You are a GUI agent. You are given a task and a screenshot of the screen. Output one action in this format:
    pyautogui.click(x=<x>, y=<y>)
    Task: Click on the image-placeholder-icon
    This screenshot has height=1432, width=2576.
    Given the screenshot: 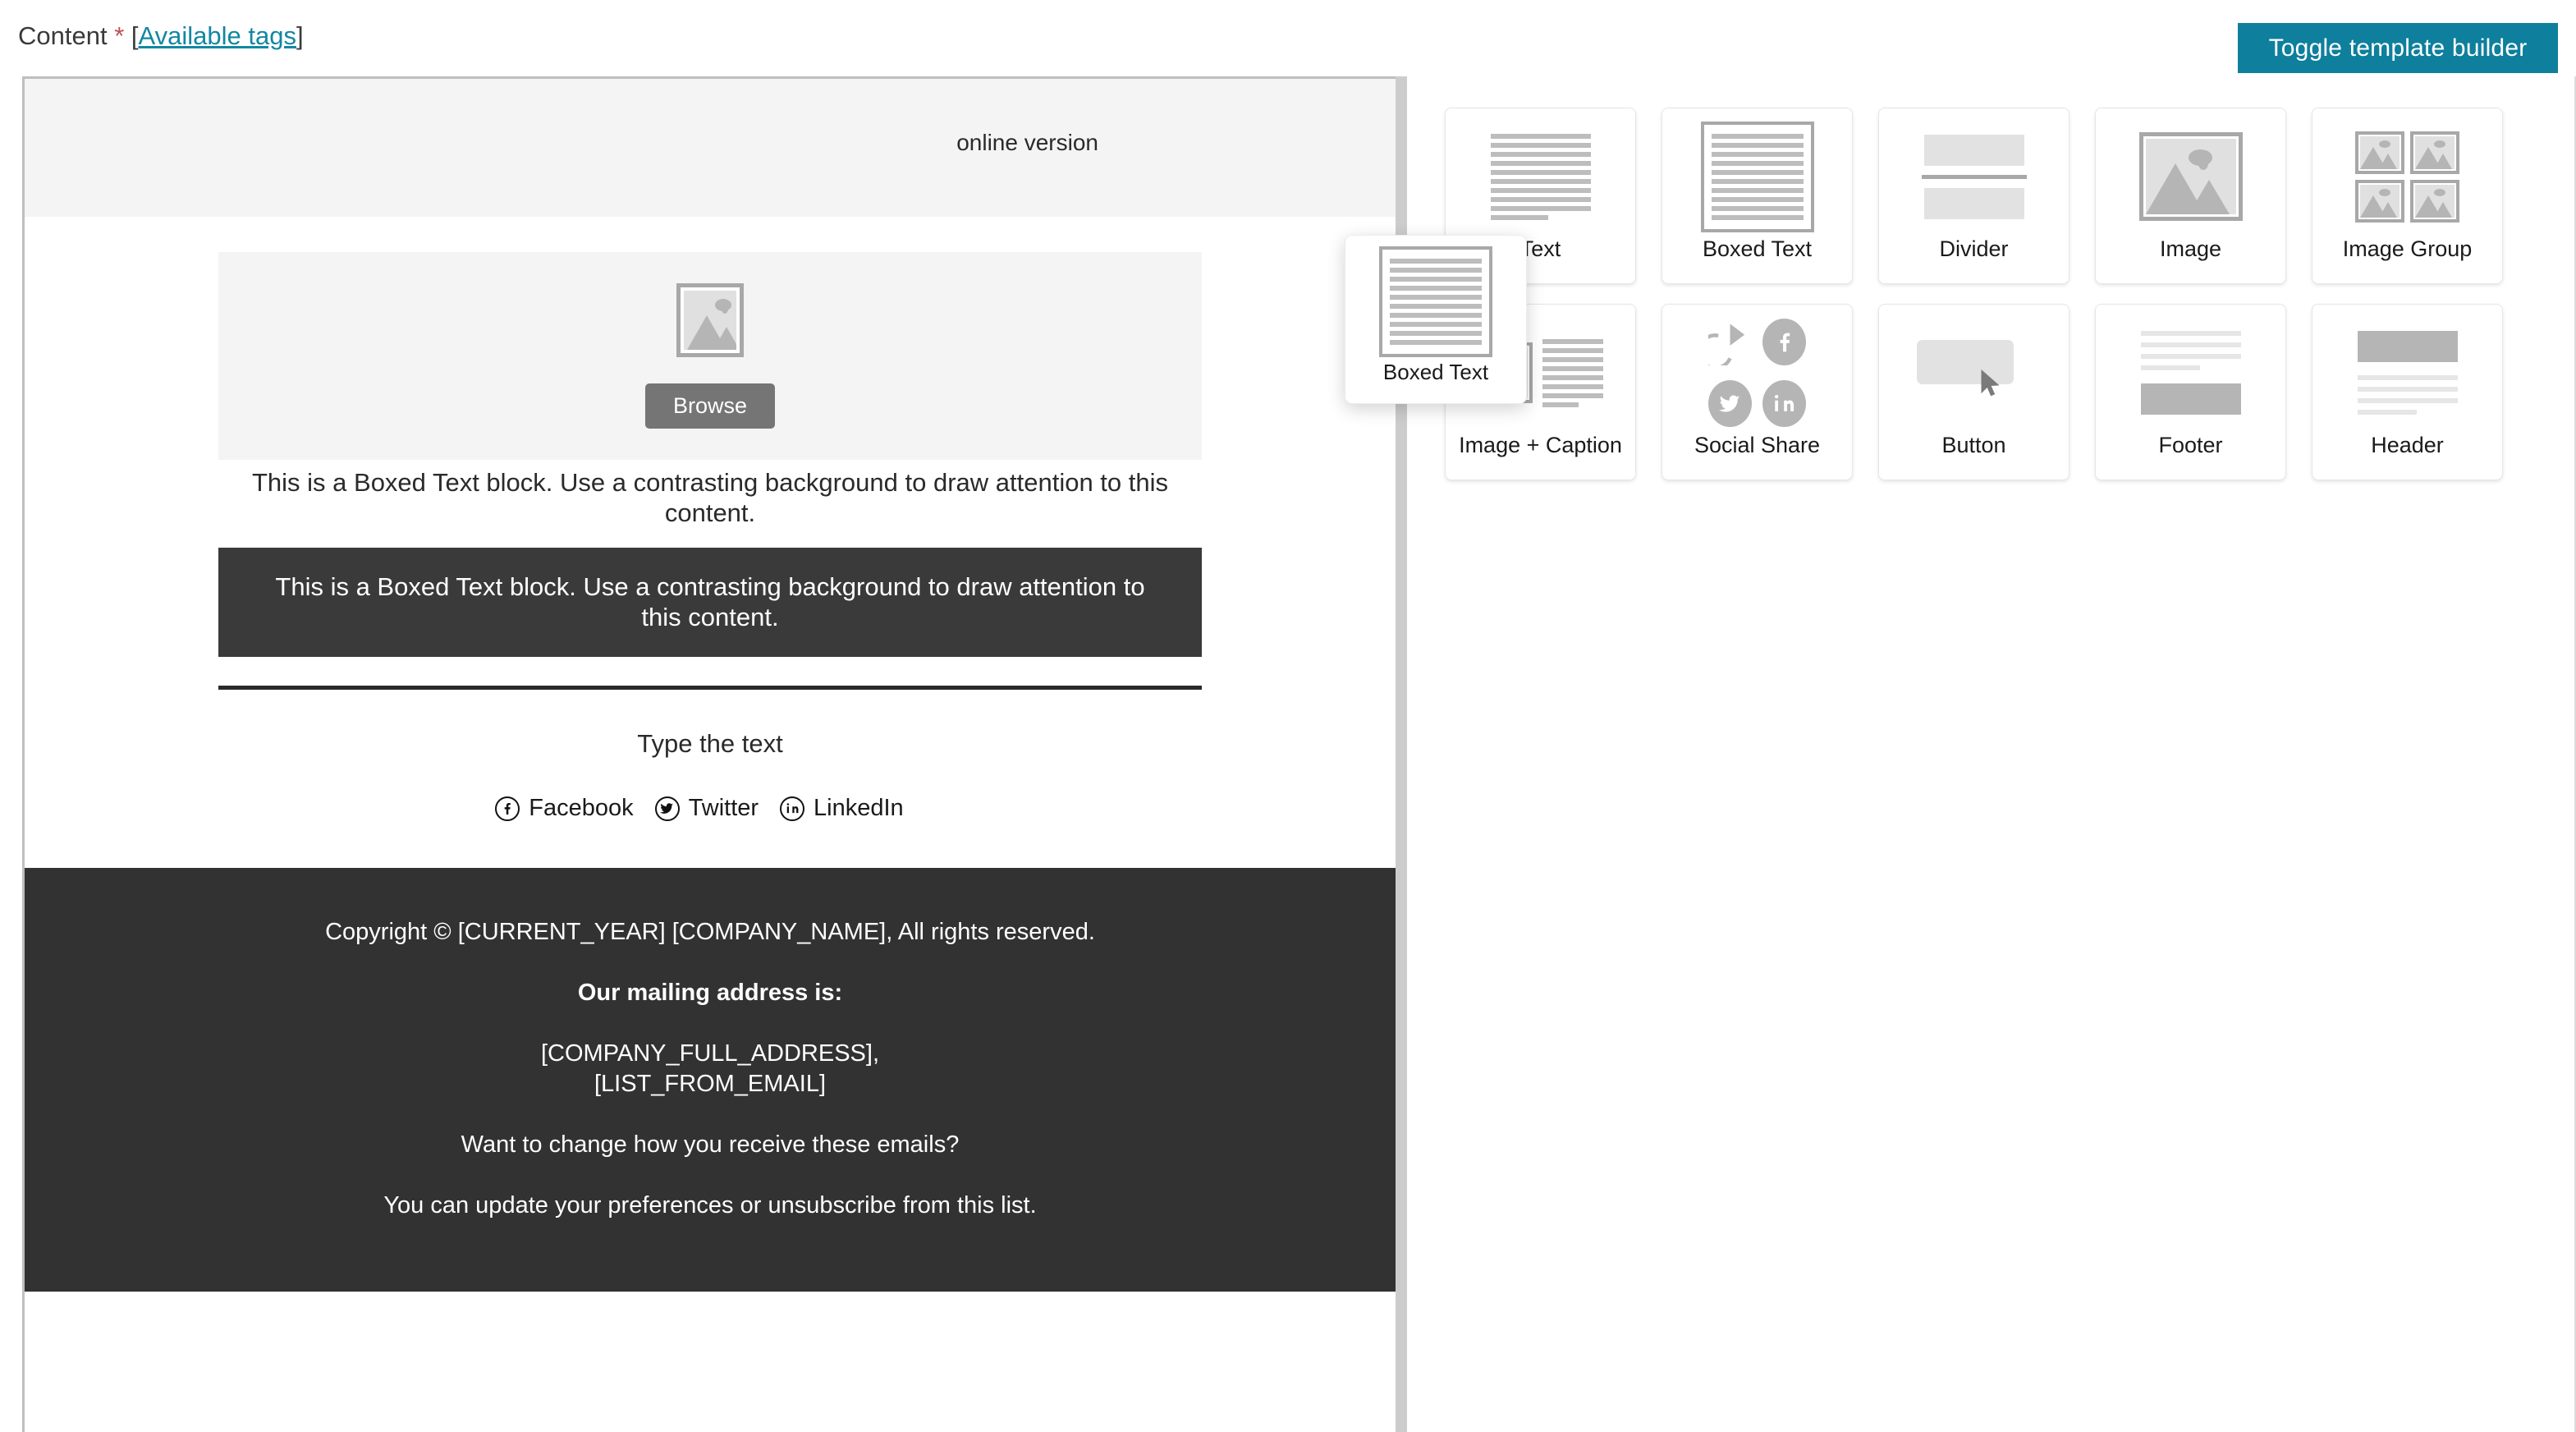 What is the action you would take?
    pyautogui.click(x=710, y=320)
    